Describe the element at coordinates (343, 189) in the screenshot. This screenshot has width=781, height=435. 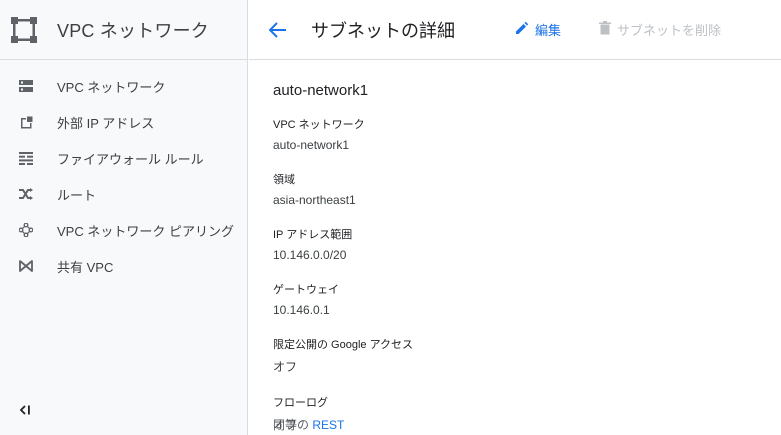
I see `field-region: 領域 asia-northeast1` at that location.